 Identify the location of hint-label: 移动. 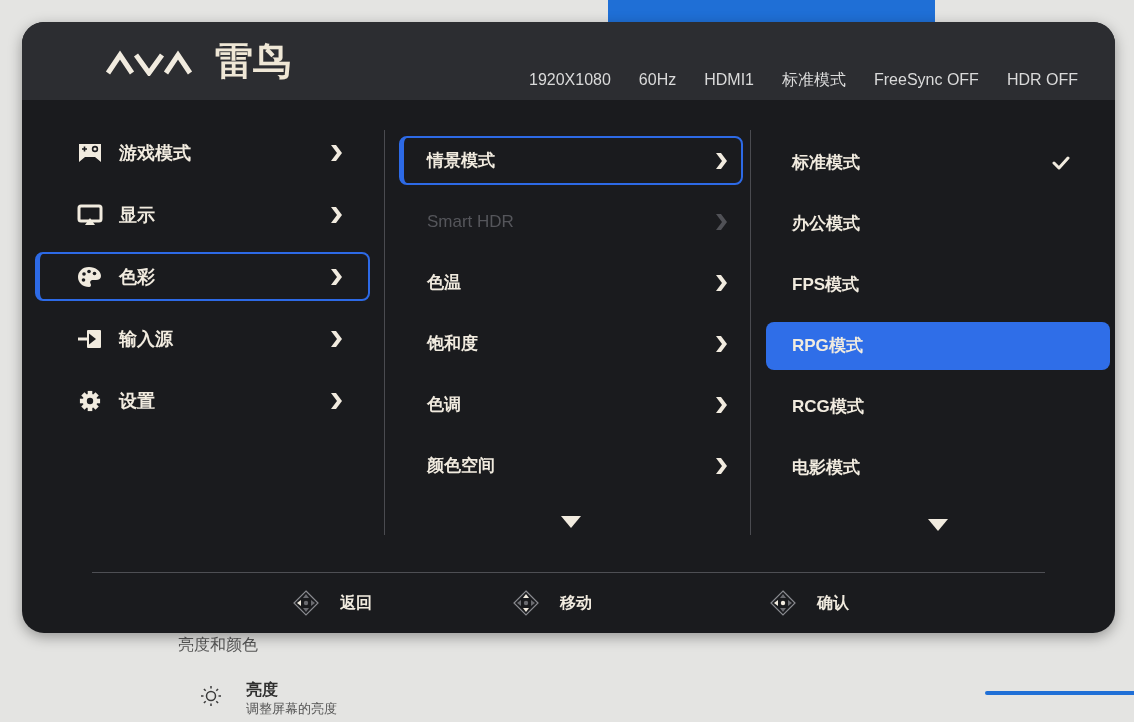
(576, 603).